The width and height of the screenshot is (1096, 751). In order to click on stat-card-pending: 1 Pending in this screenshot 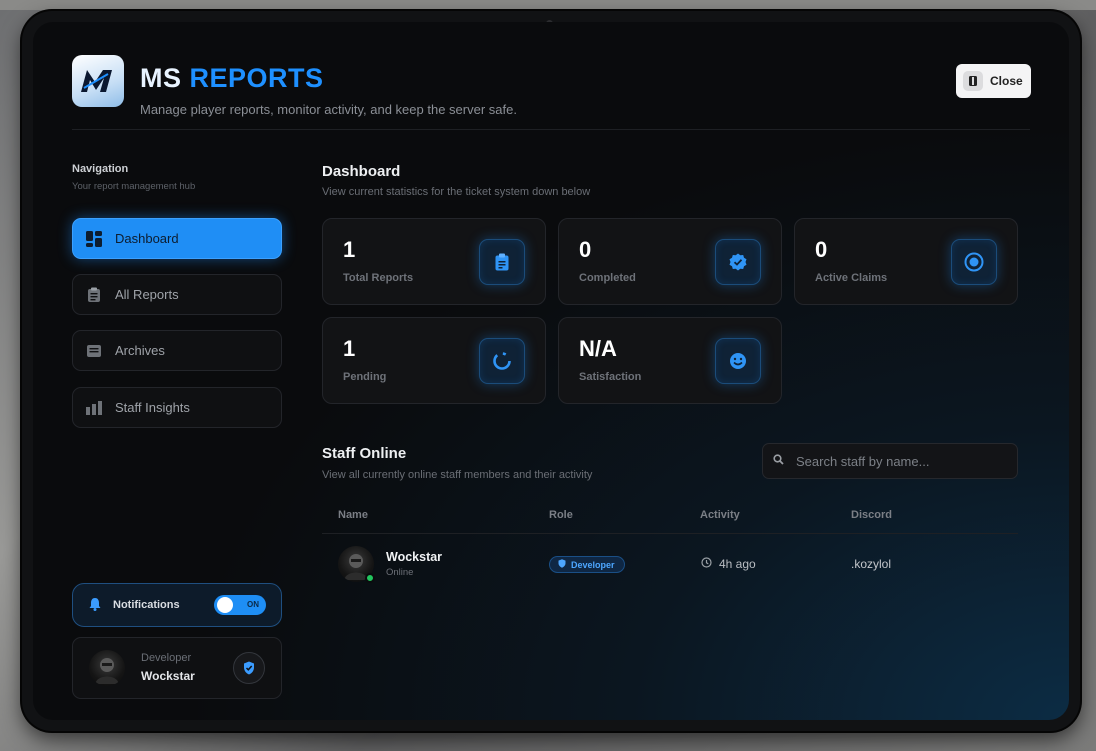, I will do `click(434, 360)`.